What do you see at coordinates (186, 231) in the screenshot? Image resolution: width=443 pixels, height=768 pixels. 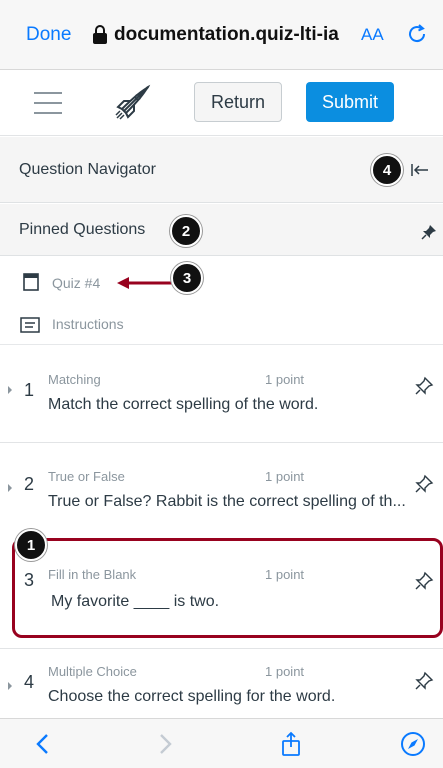 I see `callout-2: 2` at bounding box center [186, 231].